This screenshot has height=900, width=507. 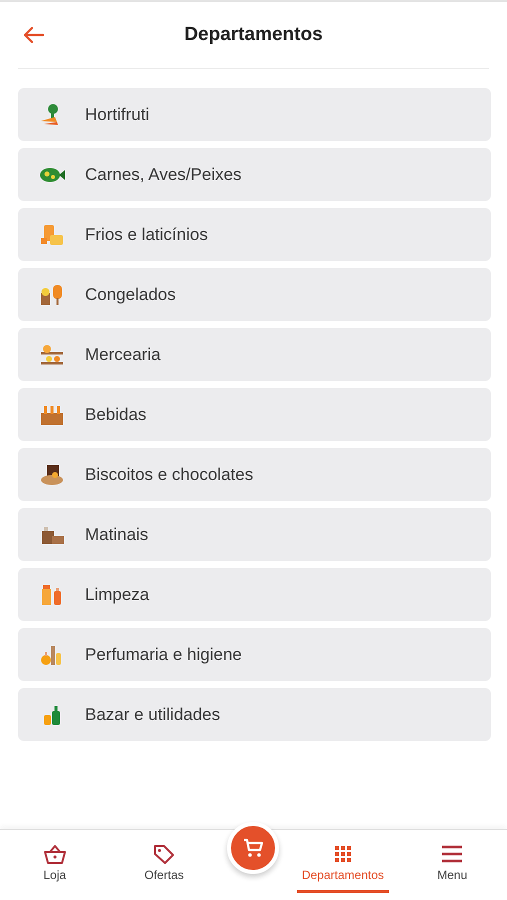 I want to click on shelf-icon, so click(x=52, y=354).